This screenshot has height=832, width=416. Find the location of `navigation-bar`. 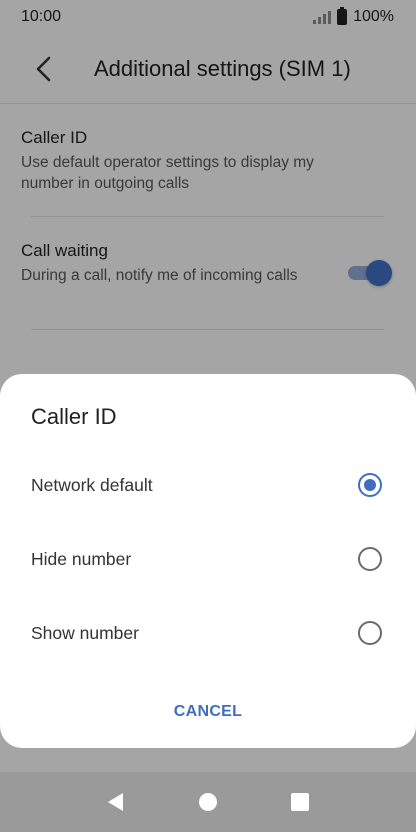

navigation-bar is located at coordinates (208, 802).